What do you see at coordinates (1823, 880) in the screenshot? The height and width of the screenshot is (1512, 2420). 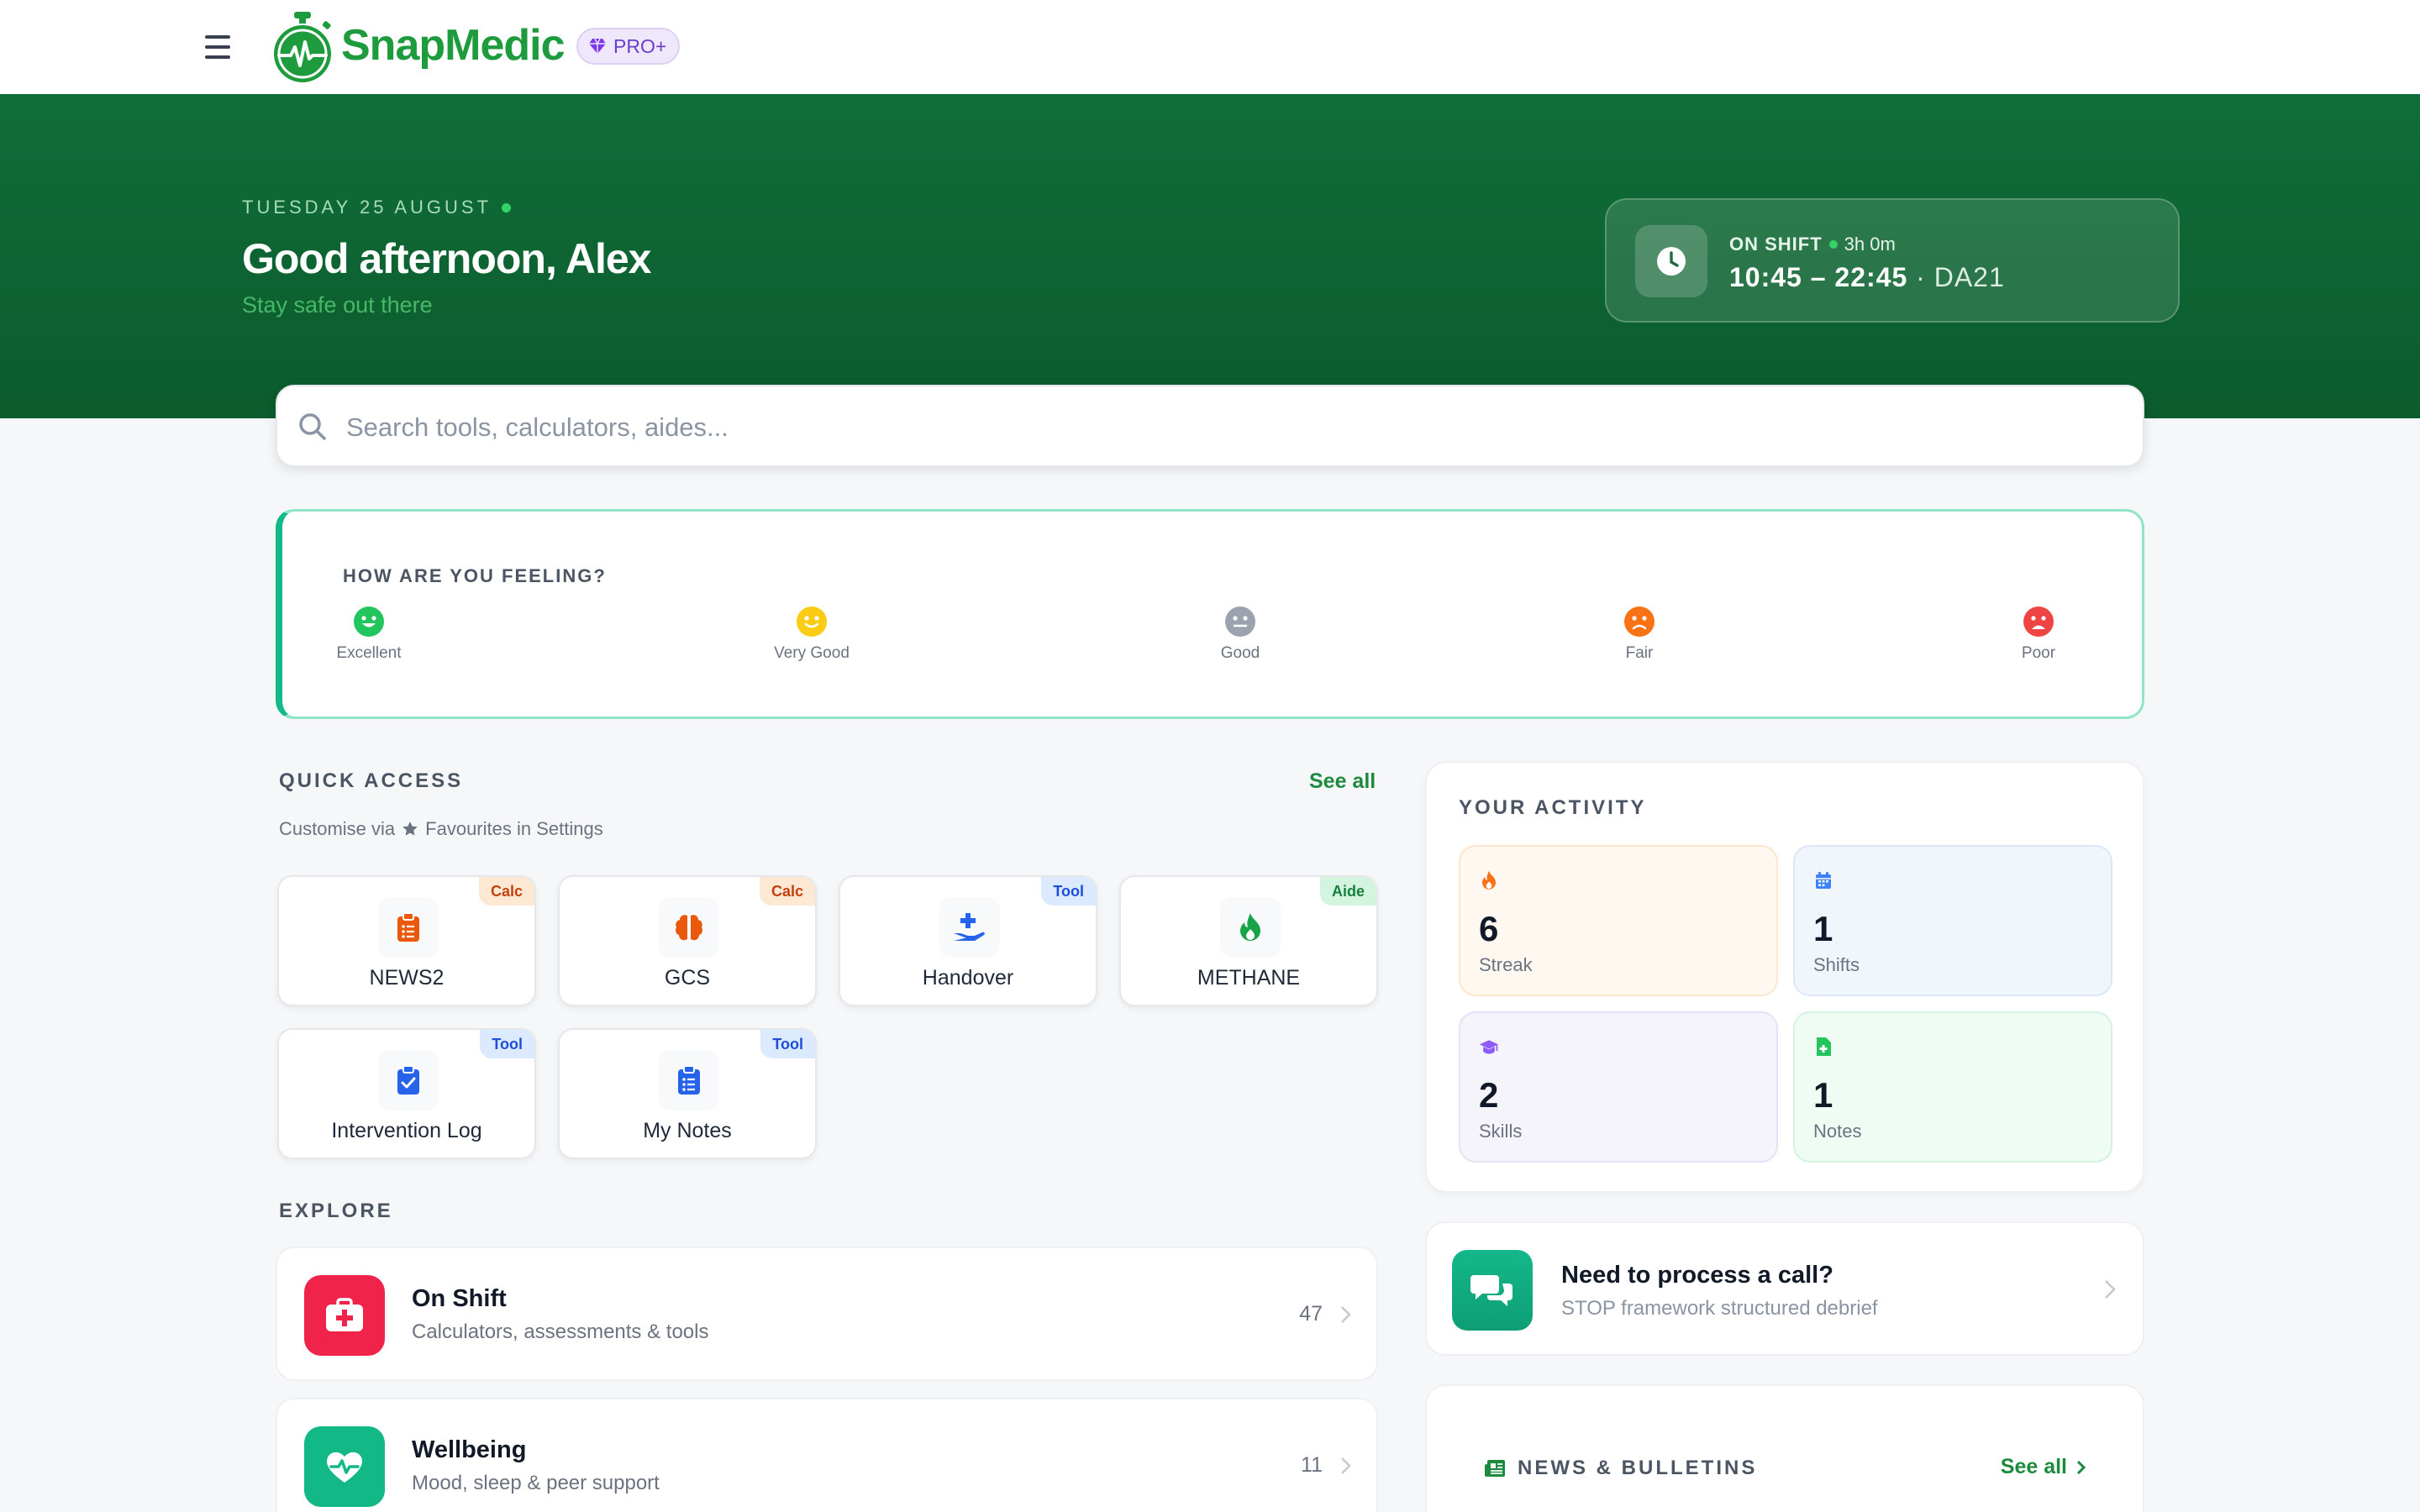 I see `calendar-icon` at bounding box center [1823, 880].